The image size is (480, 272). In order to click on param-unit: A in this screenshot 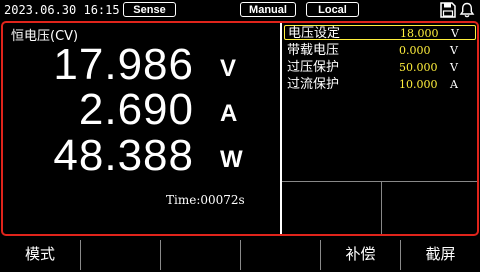, I will do `click(454, 84)`.